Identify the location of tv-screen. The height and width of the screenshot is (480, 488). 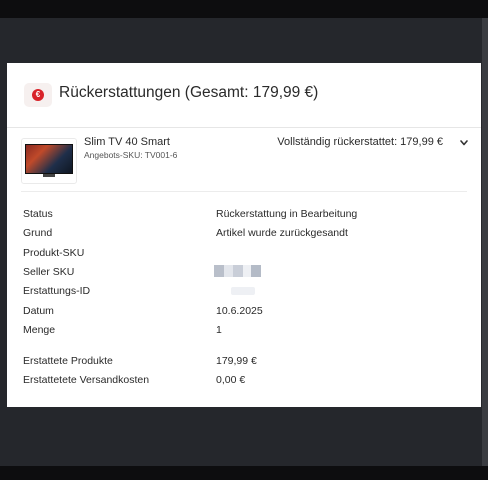
(49, 159).